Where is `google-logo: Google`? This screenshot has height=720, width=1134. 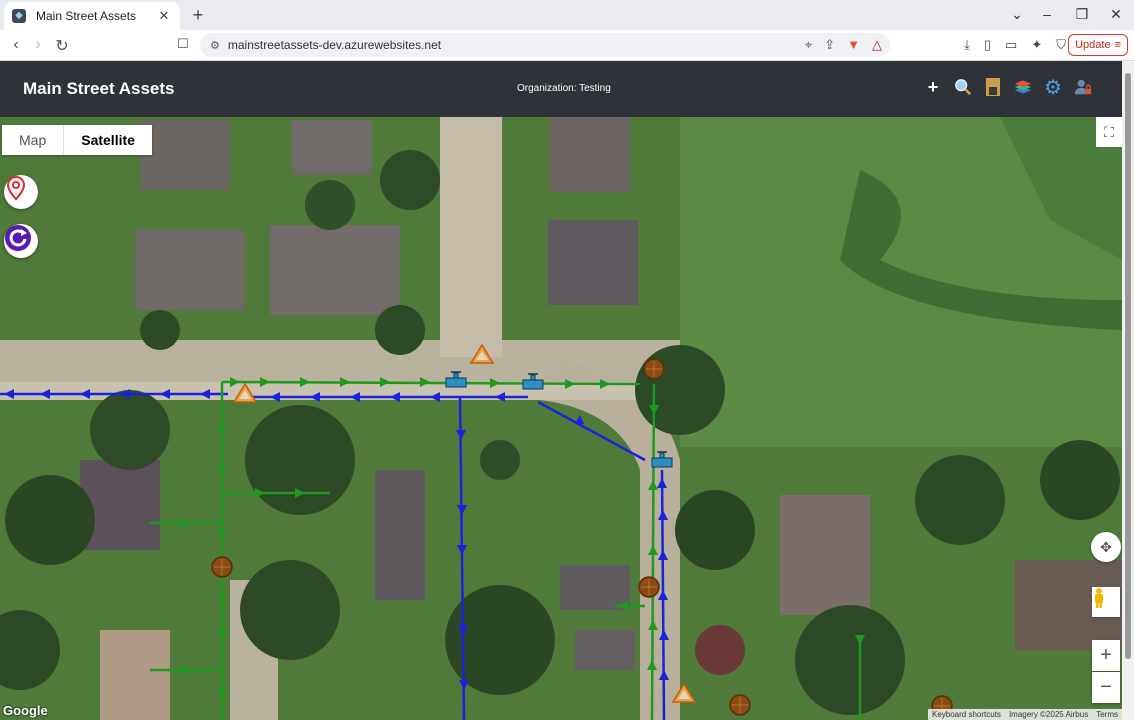
google-logo: Google is located at coordinates (25, 710).